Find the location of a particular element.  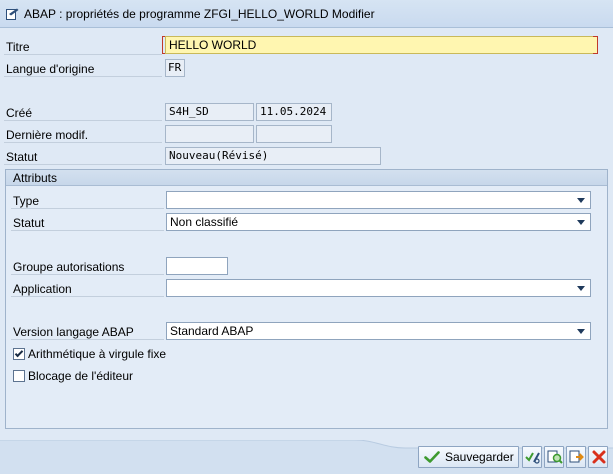

cree-label: Créé is located at coordinates (19, 113).